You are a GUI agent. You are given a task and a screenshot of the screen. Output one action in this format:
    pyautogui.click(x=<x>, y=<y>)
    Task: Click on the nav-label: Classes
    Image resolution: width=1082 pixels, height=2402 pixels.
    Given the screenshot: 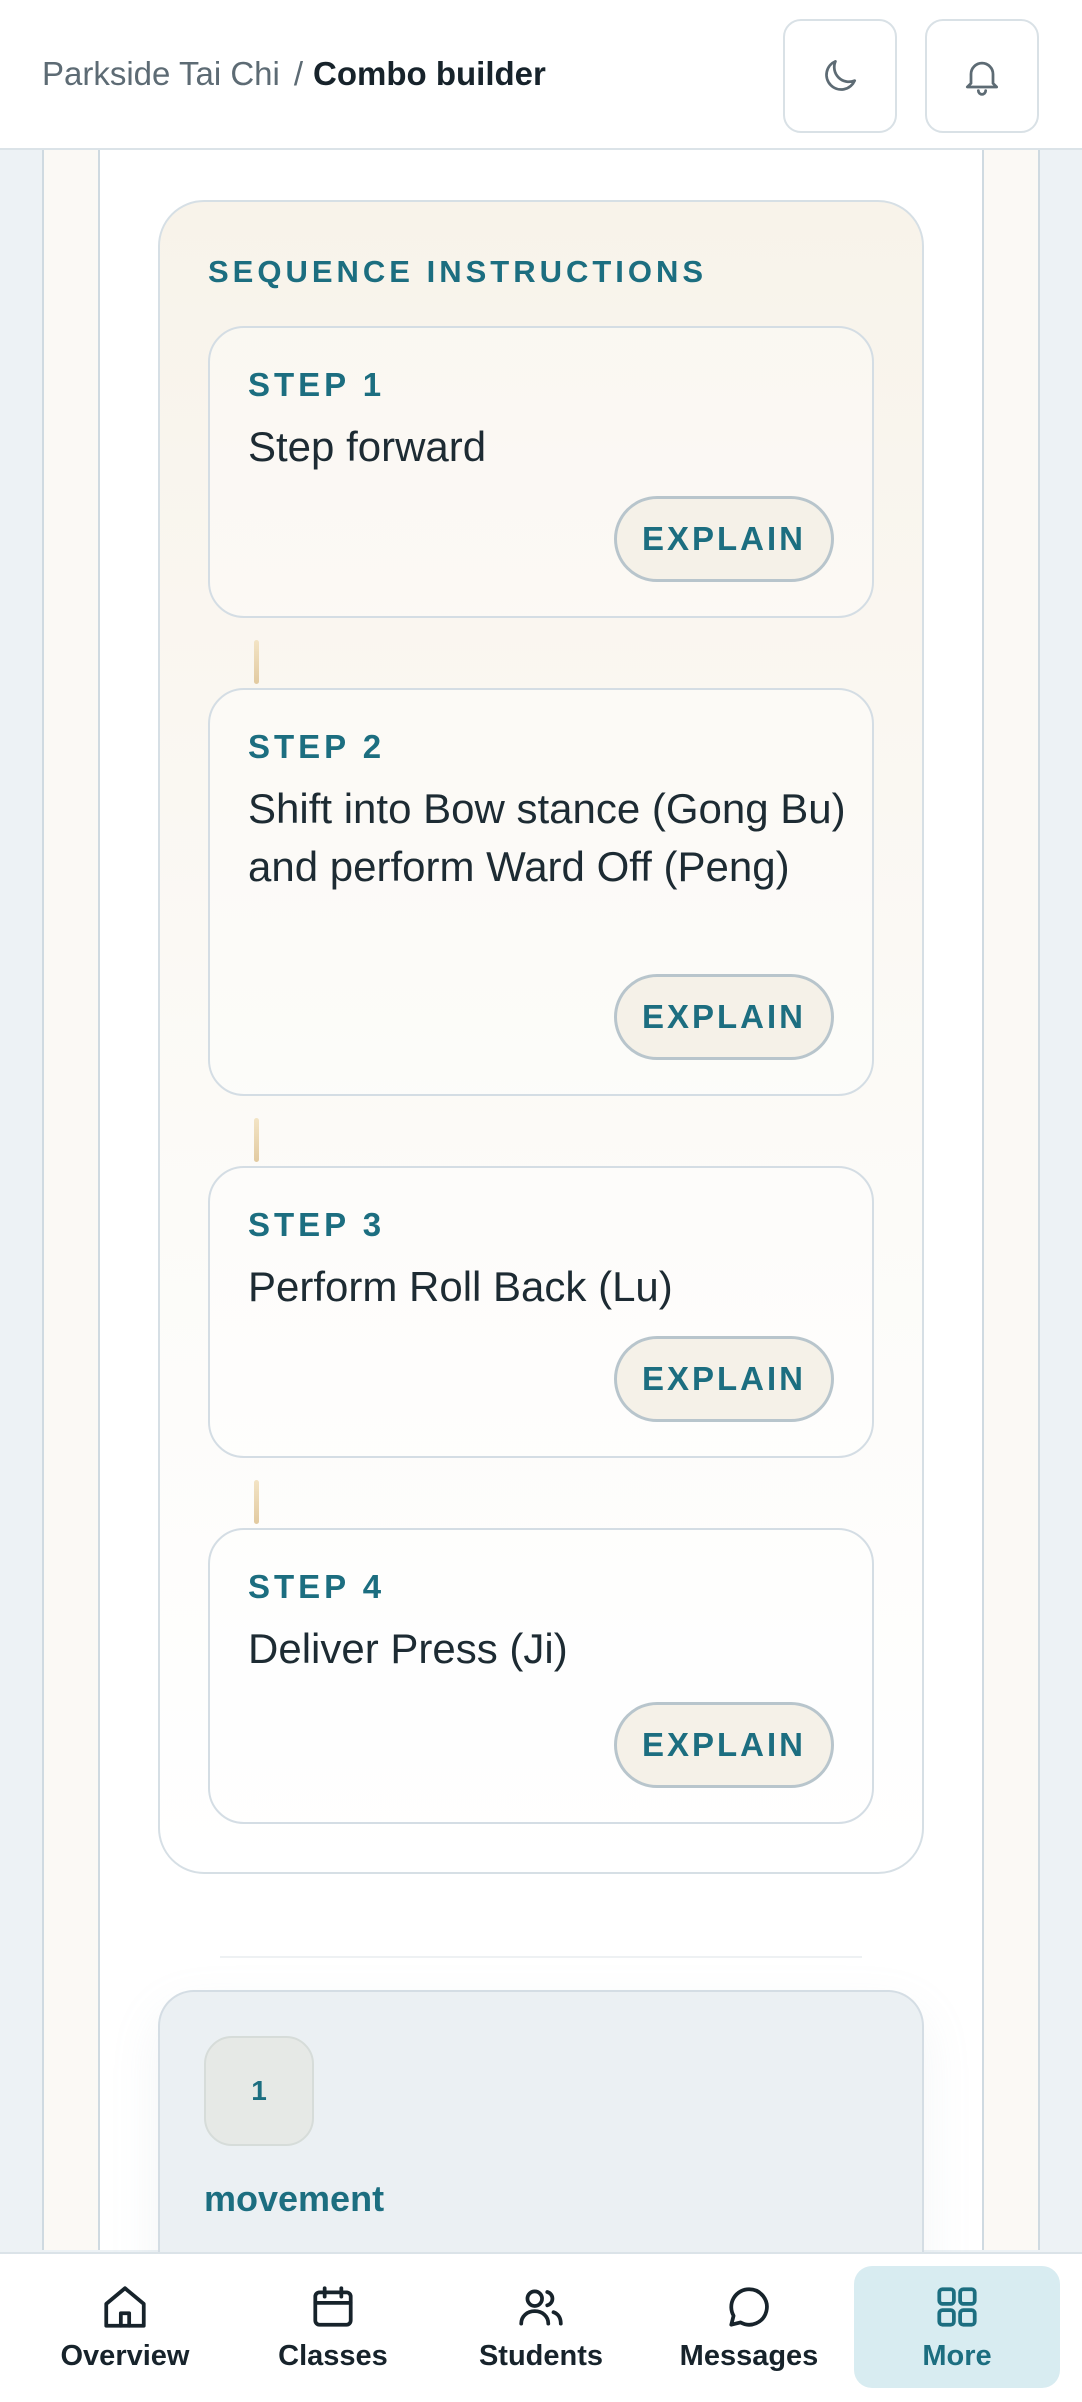 What is the action you would take?
    pyautogui.click(x=333, y=2356)
    